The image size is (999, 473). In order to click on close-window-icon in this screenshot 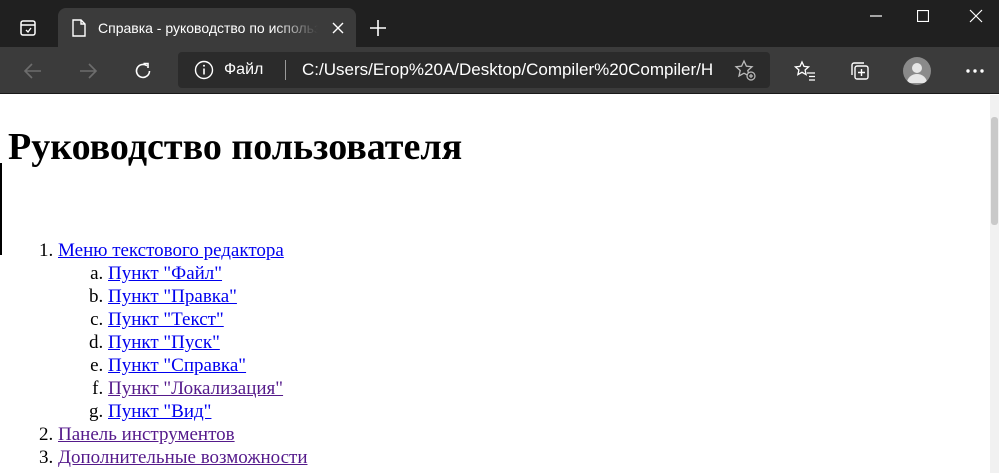, I will do `click(976, 16)`.